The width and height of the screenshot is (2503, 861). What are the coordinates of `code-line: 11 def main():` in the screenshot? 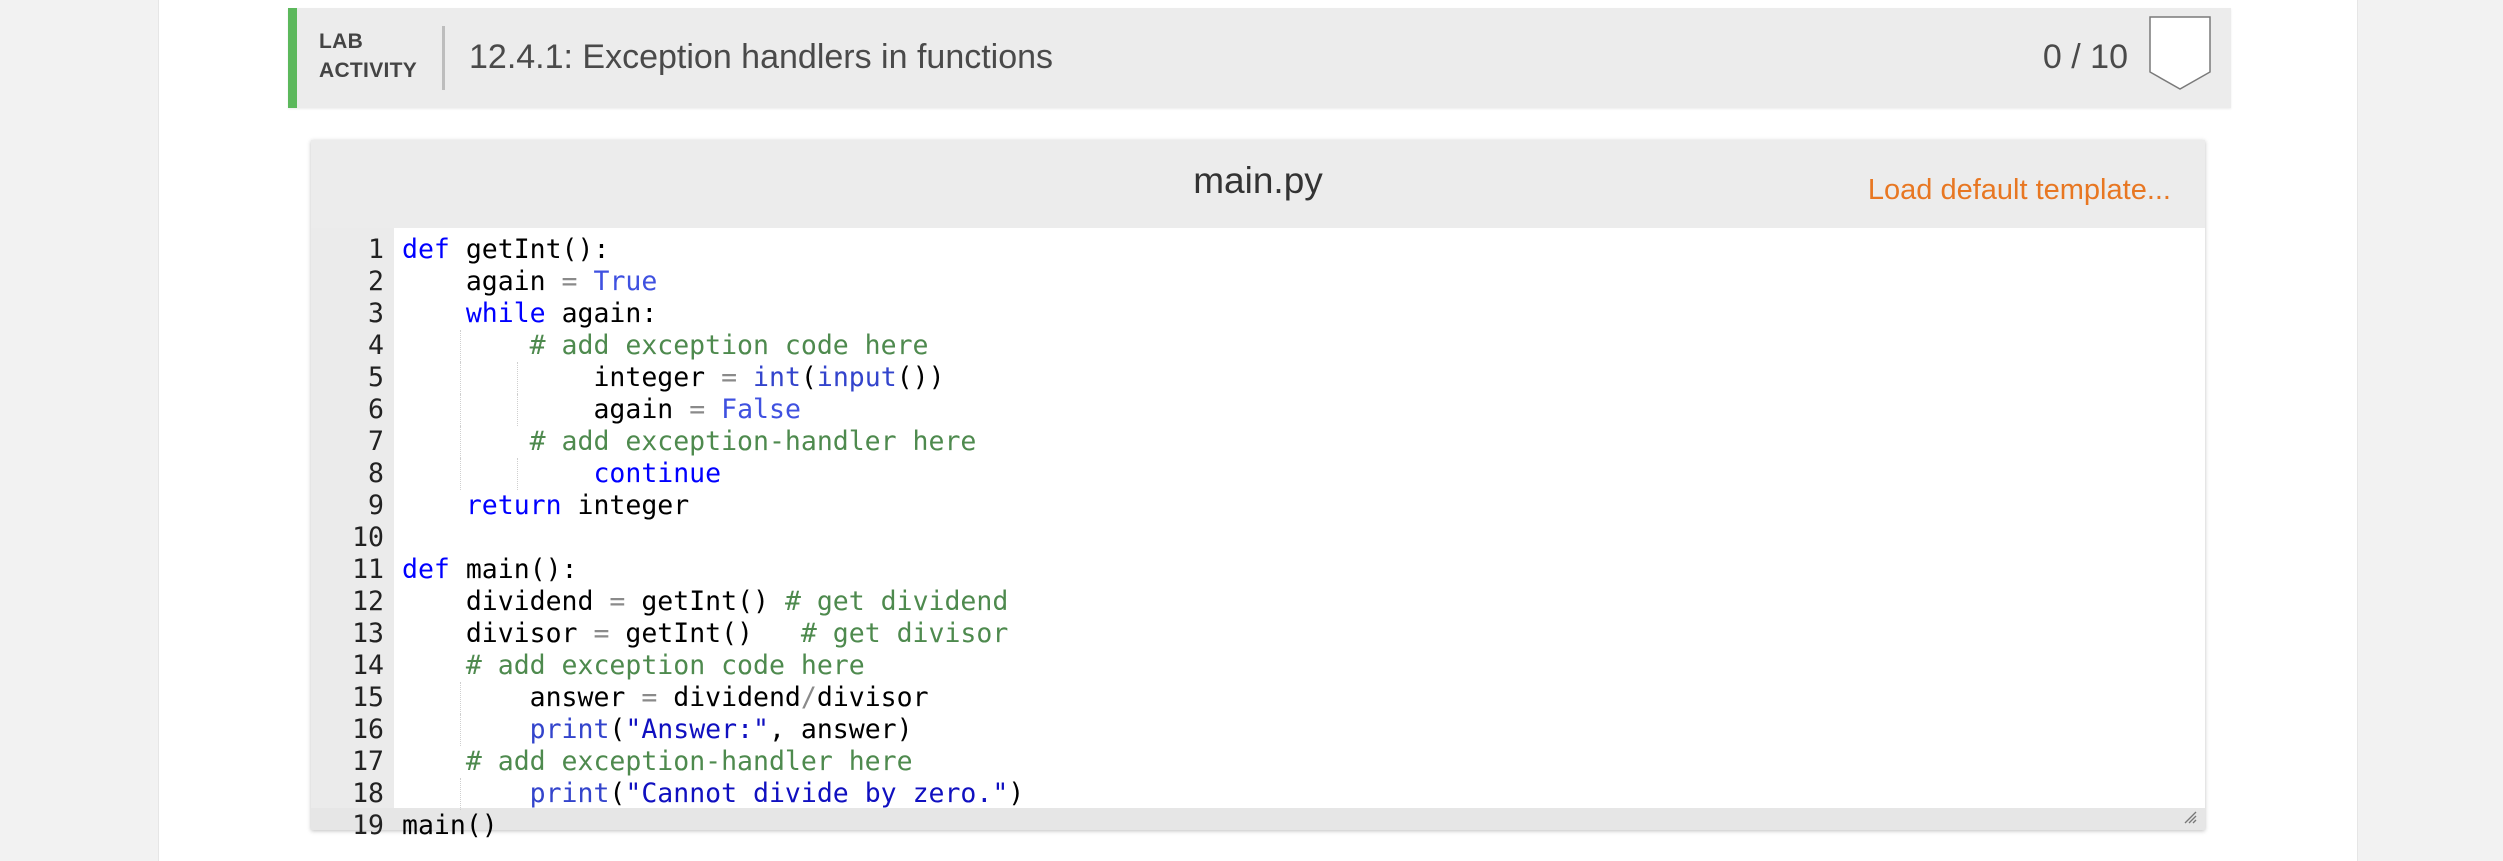 It's located at (1258, 570).